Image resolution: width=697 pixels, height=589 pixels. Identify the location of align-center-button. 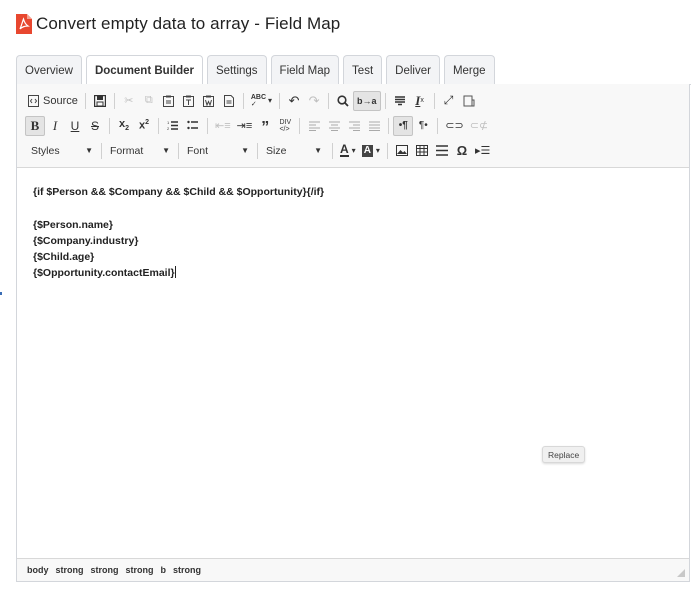
(334, 126).